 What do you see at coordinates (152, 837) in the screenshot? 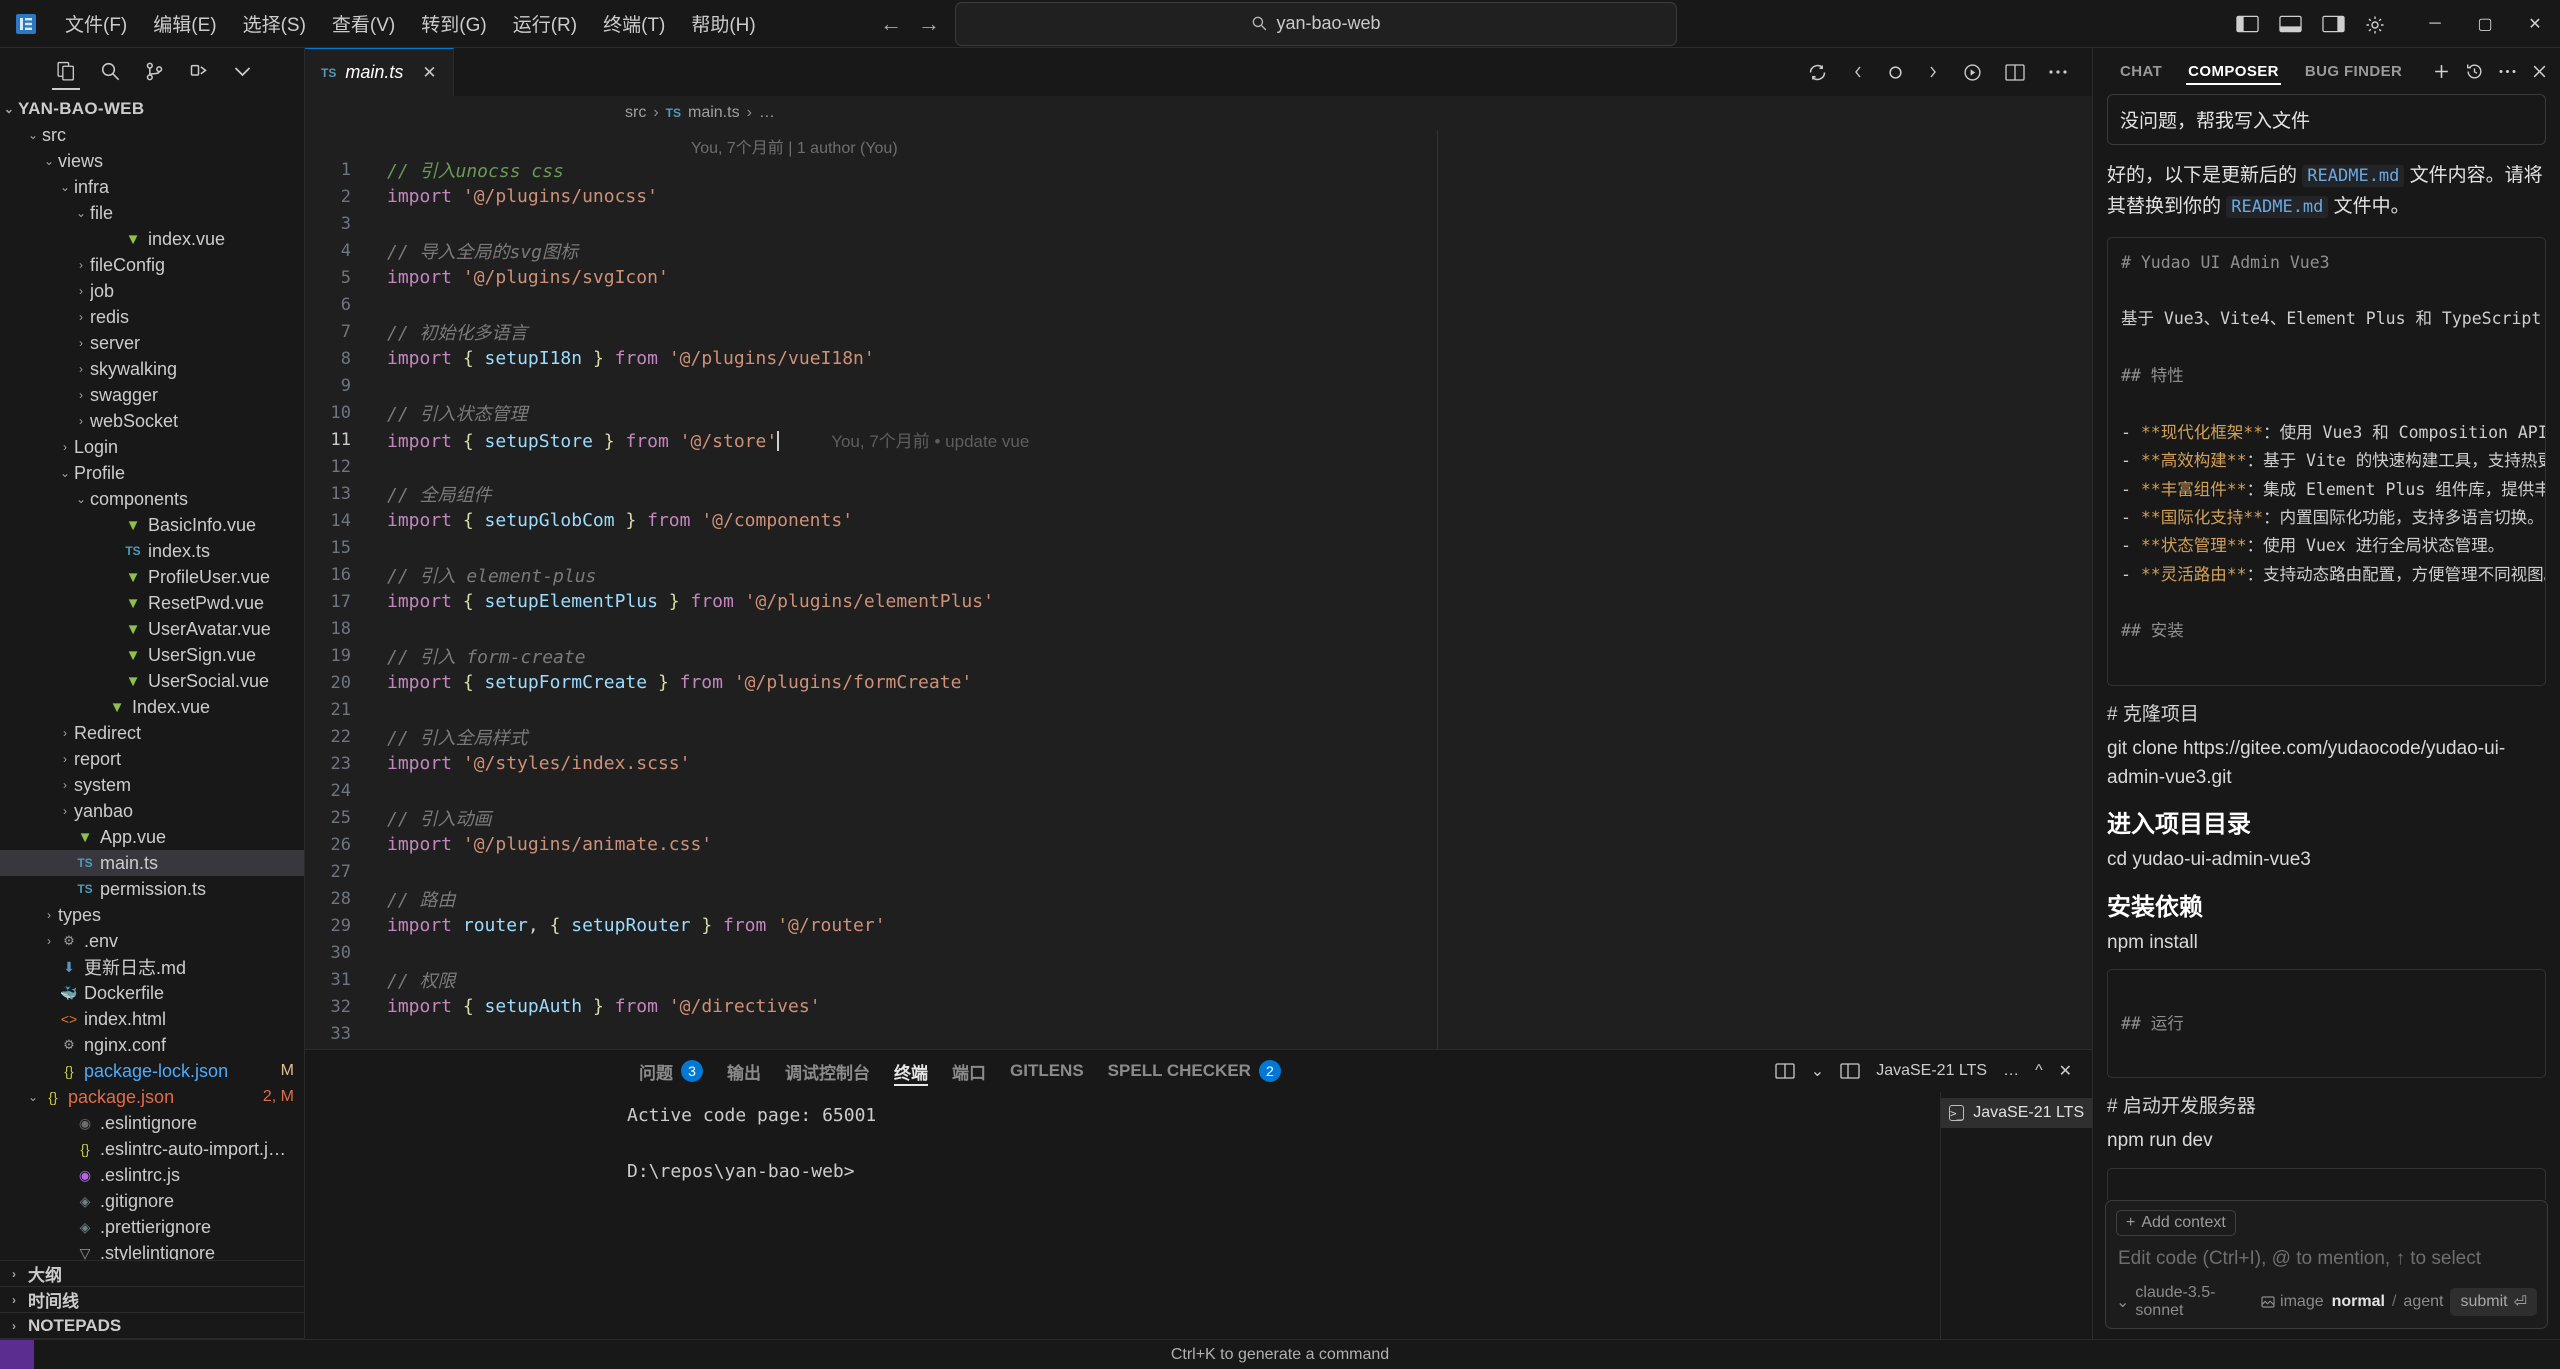
I see `tree-item-app-vue: ▼ App.vue` at bounding box center [152, 837].